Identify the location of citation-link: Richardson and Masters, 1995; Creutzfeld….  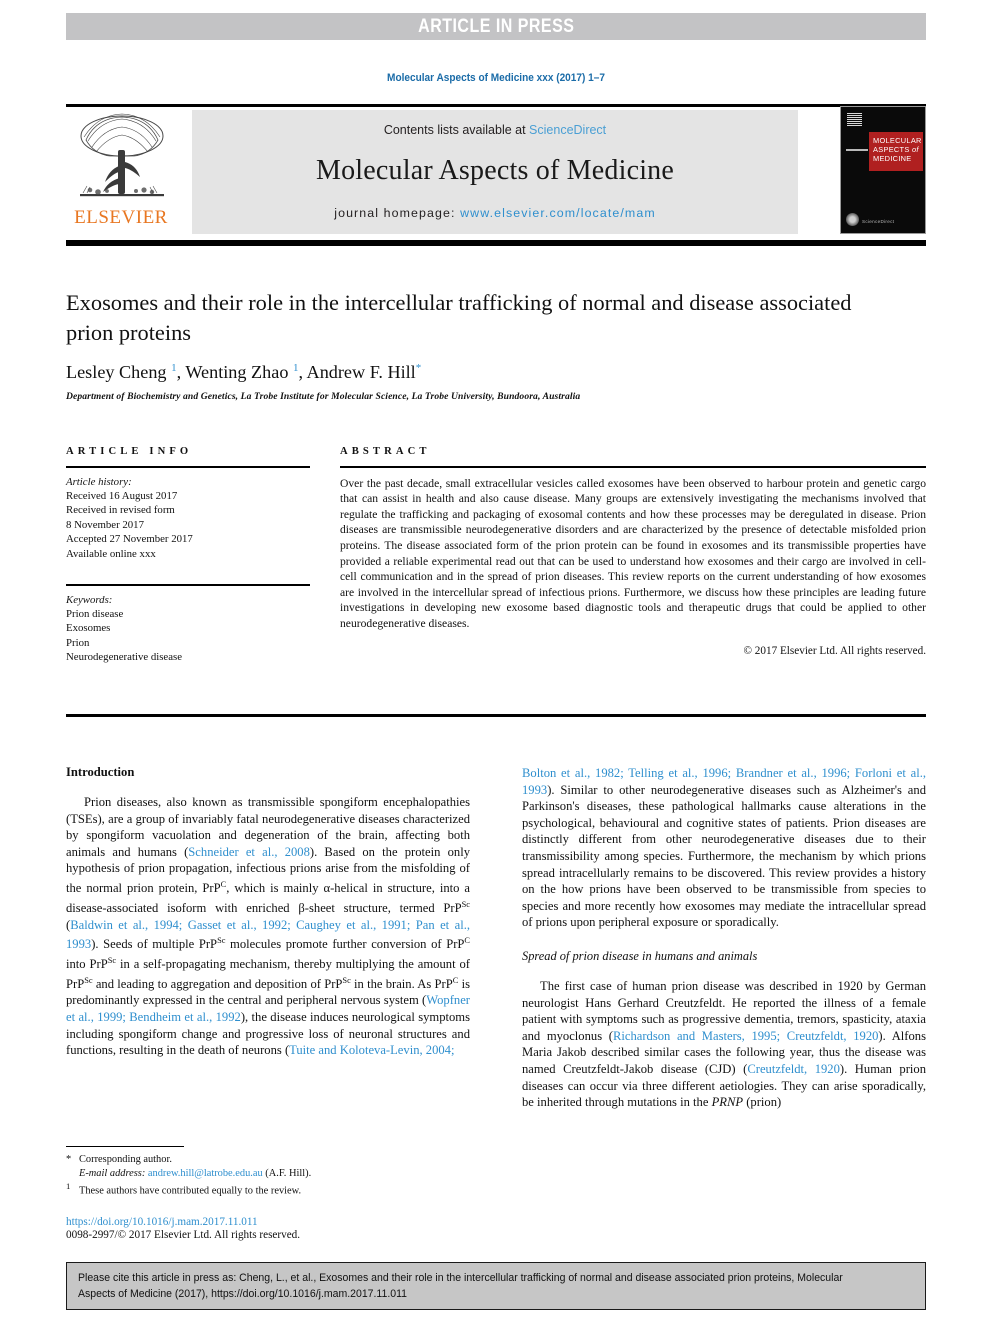
(745, 1036).